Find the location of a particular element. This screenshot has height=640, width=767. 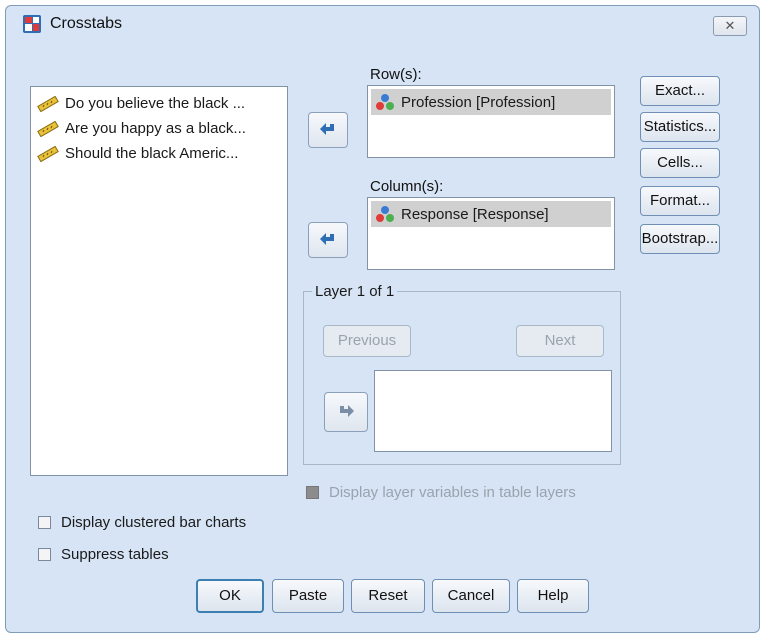

reset-button: Reset is located at coordinates (388, 596).